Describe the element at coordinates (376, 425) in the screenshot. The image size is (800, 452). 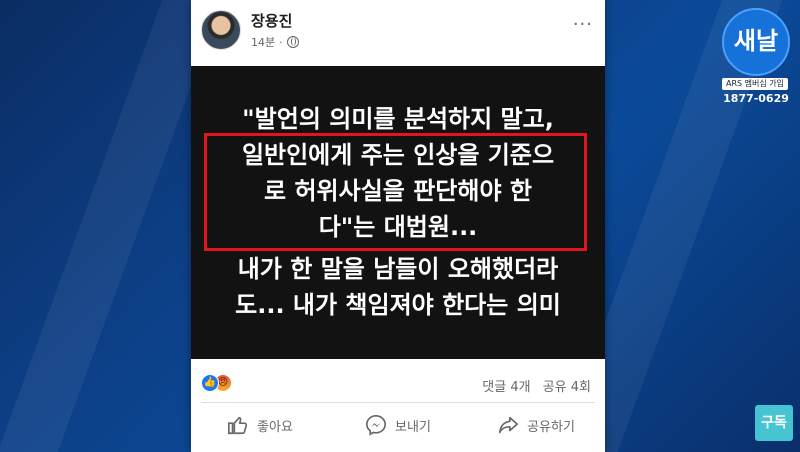
I see `messenger-icon` at that location.